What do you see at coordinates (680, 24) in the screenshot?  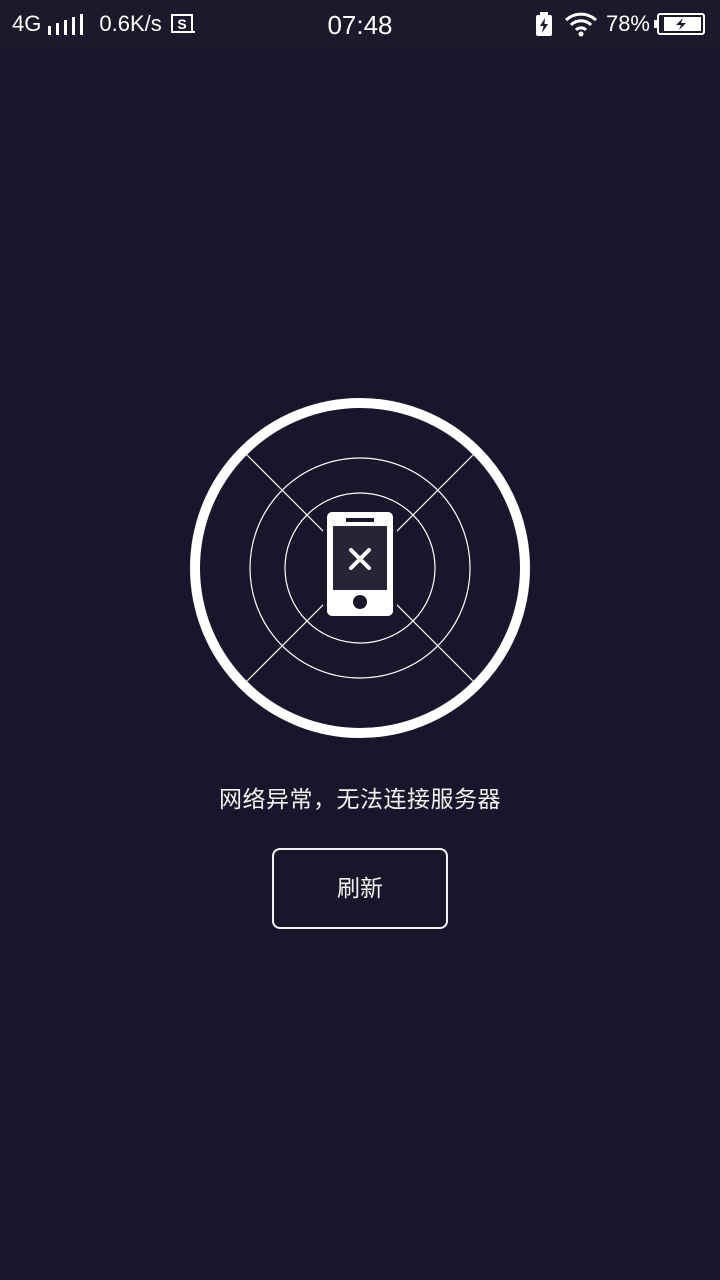 I see `battery-charging-icon` at bounding box center [680, 24].